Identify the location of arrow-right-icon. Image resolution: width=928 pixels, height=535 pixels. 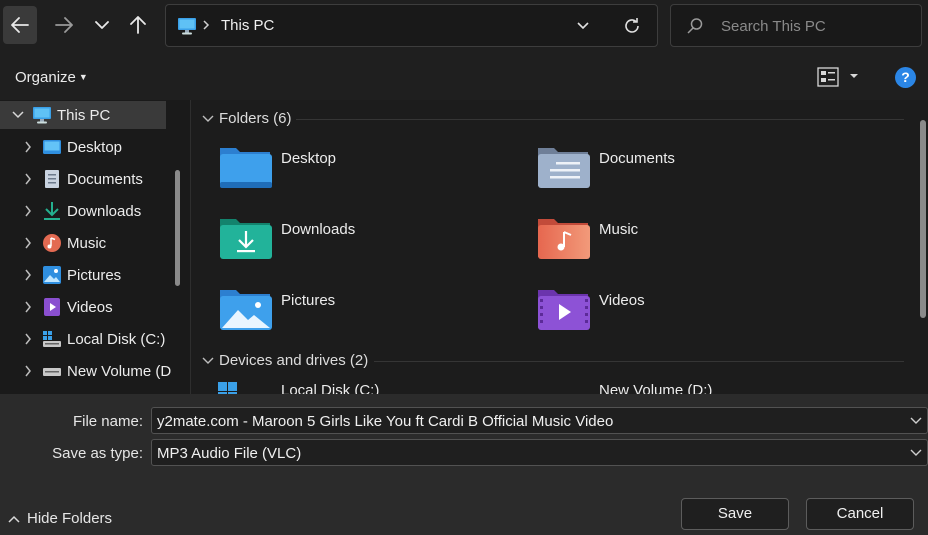
(64, 25).